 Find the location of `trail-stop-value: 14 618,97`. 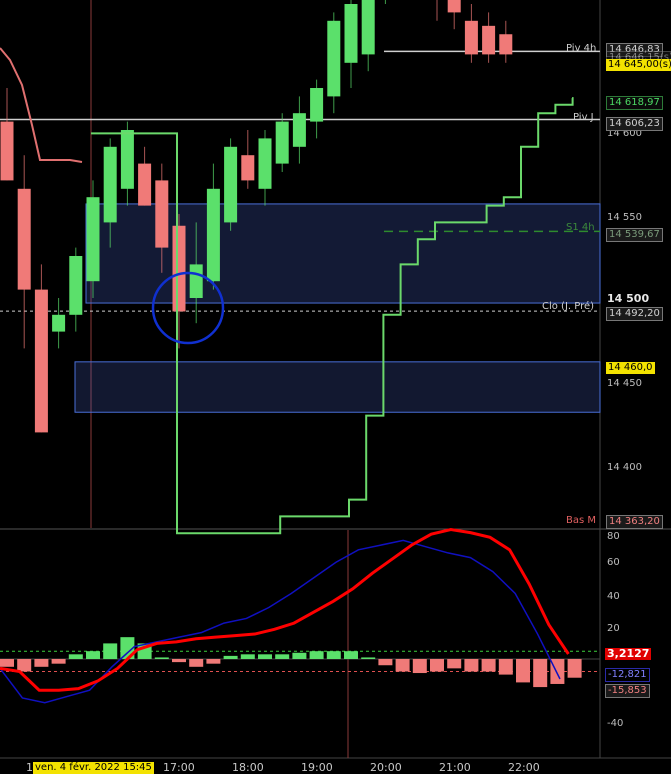

trail-stop-value: 14 618,97 is located at coordinates (634, 103).